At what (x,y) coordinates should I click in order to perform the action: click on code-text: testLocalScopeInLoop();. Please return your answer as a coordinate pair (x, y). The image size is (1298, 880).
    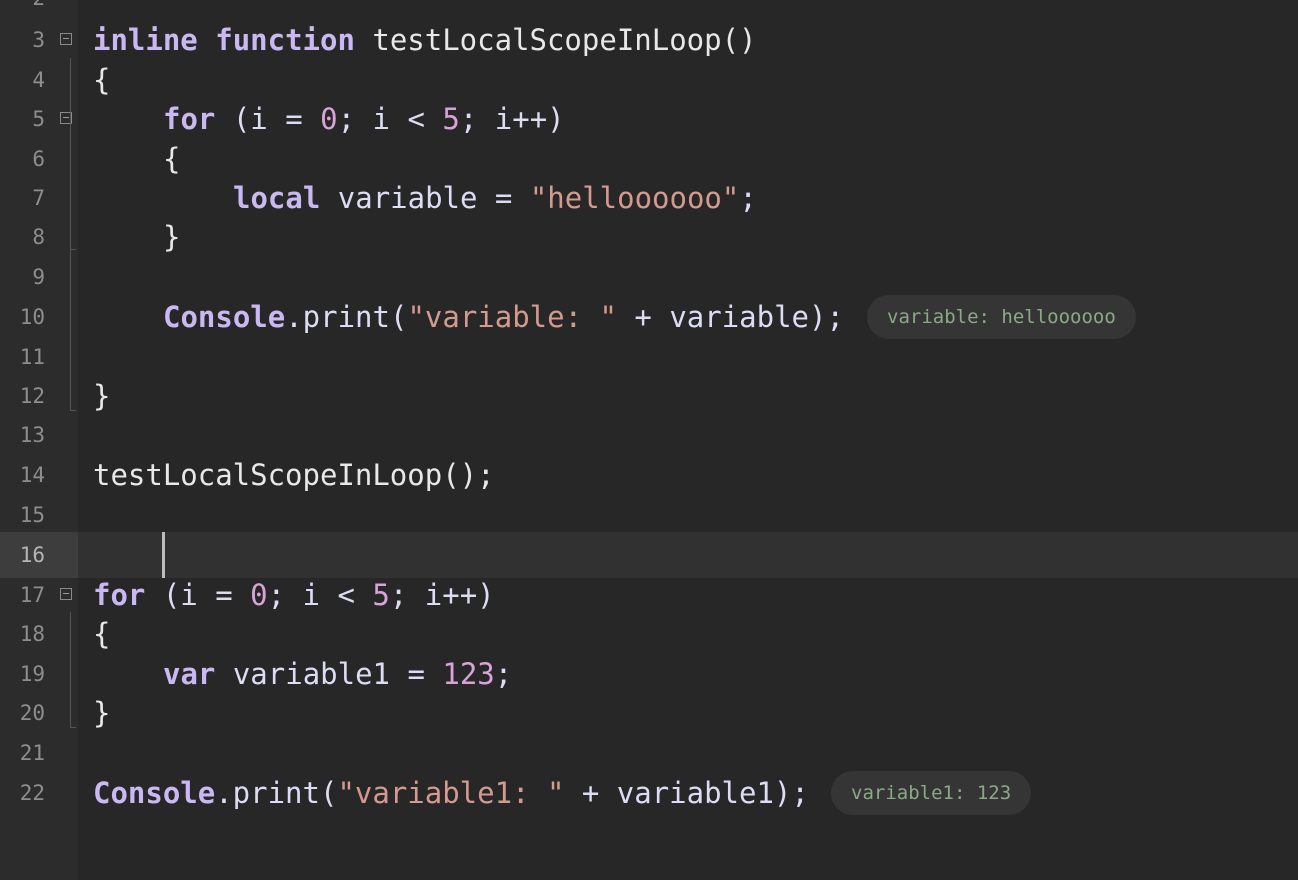
    Looking at the image, I should click on (294, 475).